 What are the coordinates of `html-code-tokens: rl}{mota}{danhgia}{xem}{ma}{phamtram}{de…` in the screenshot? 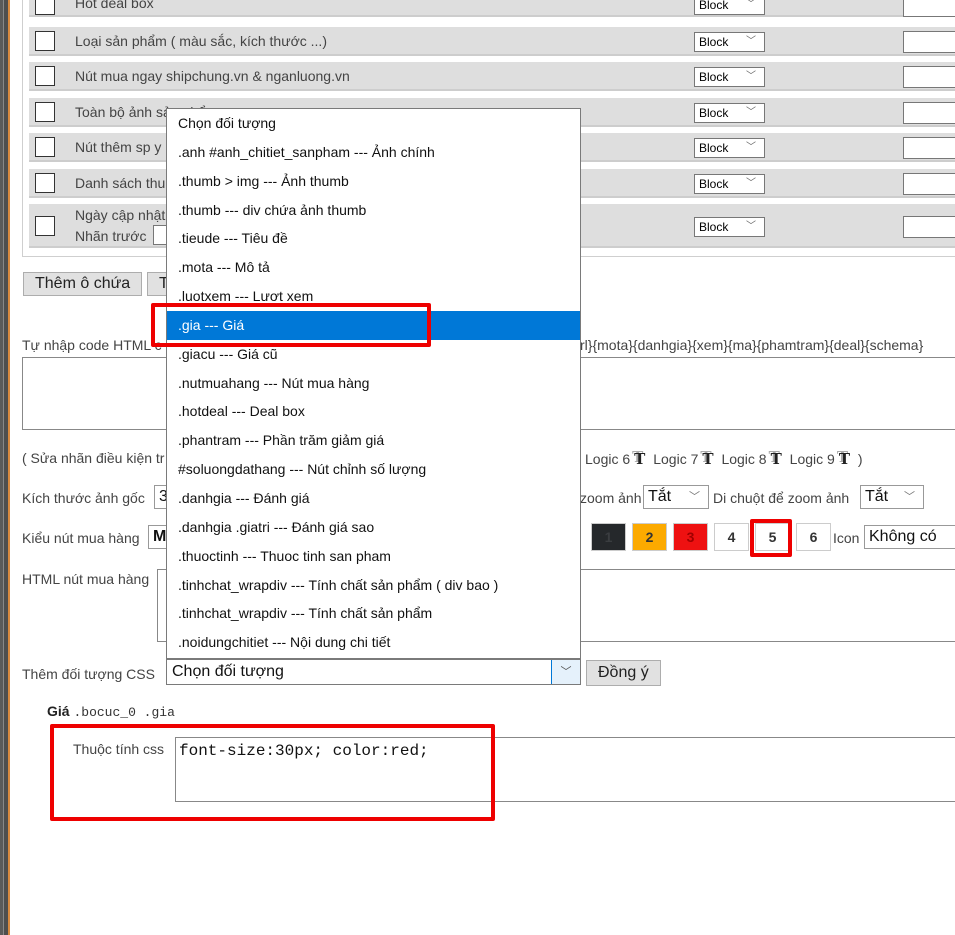 It's located at (752, 345).